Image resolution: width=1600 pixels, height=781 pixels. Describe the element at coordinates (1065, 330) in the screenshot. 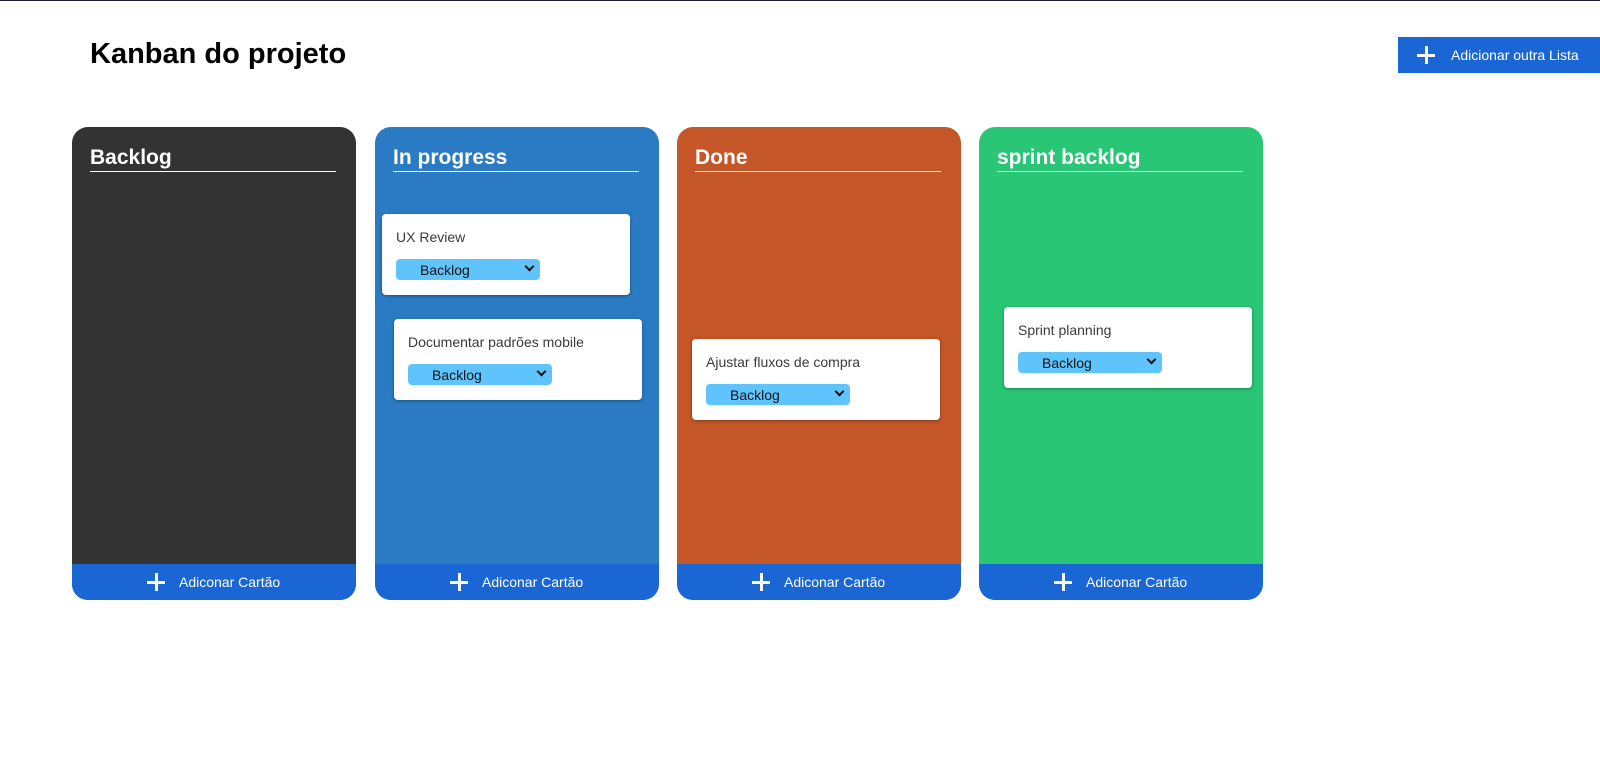

I see `card-text: Sprint planning` at that location.